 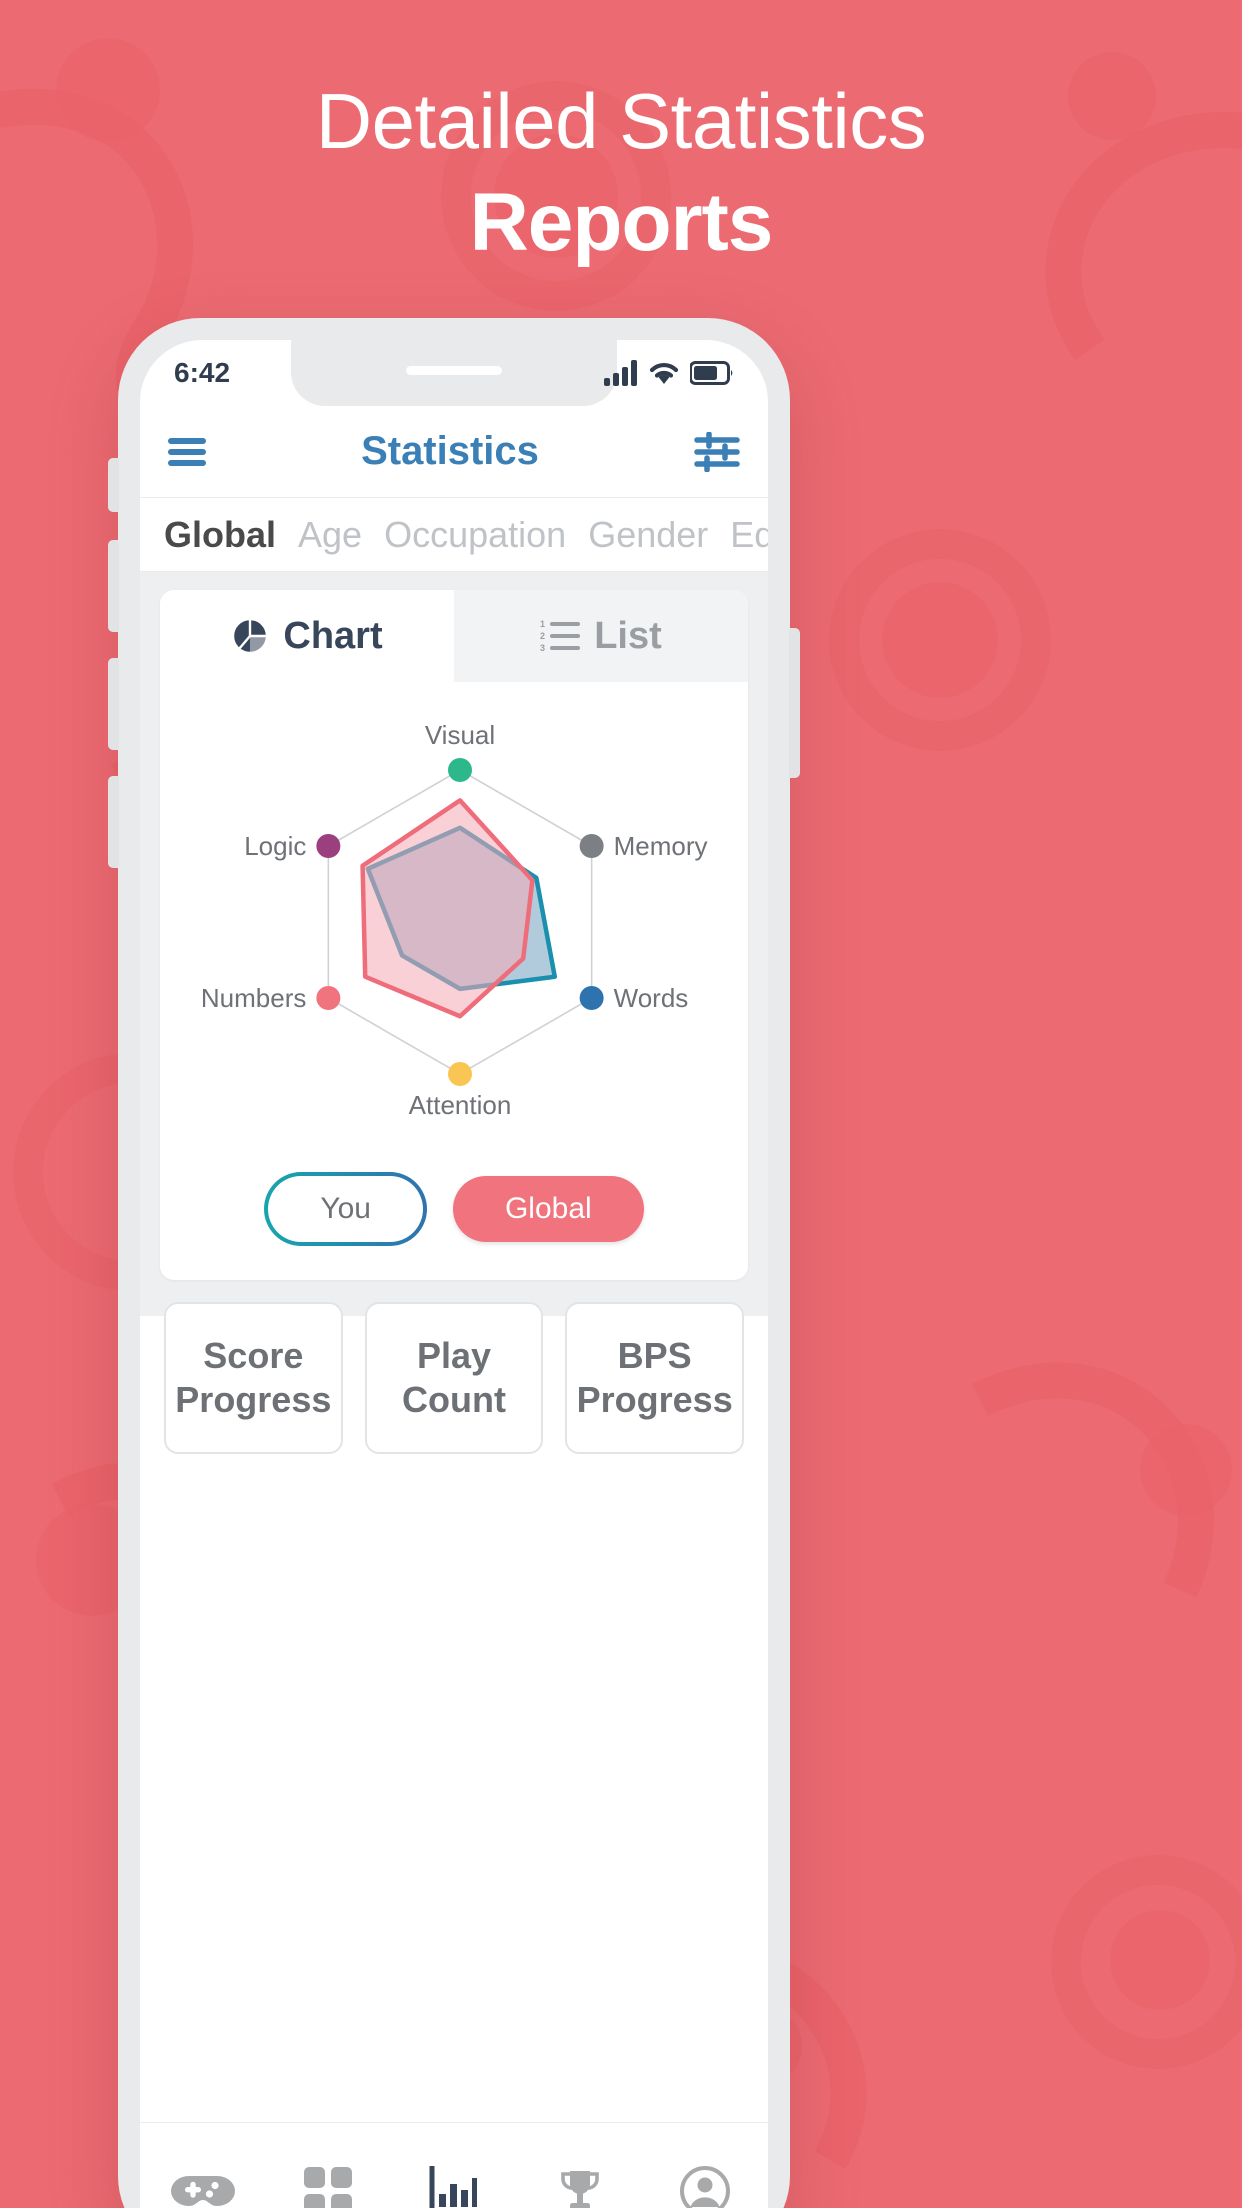 I want to click on radar-axis-label-numbers: Numbers, so click(x=253, y=998).